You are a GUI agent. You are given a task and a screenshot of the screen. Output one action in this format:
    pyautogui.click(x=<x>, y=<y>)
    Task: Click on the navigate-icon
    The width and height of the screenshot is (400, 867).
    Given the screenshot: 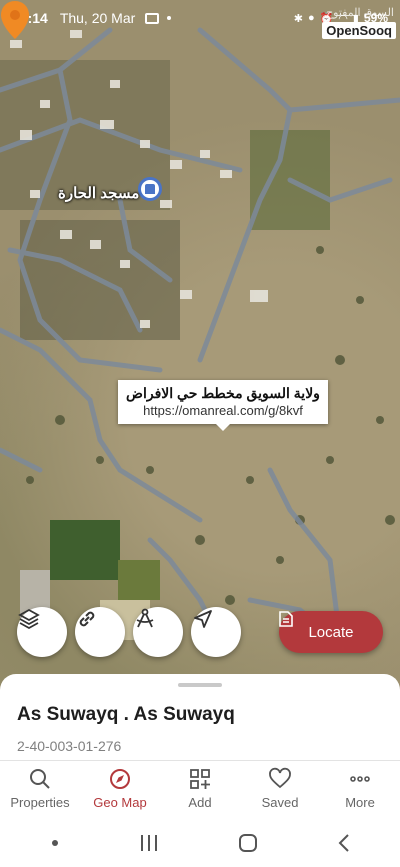 What is the action you would take?
    pyautogui.click(x=203, y=619)
    